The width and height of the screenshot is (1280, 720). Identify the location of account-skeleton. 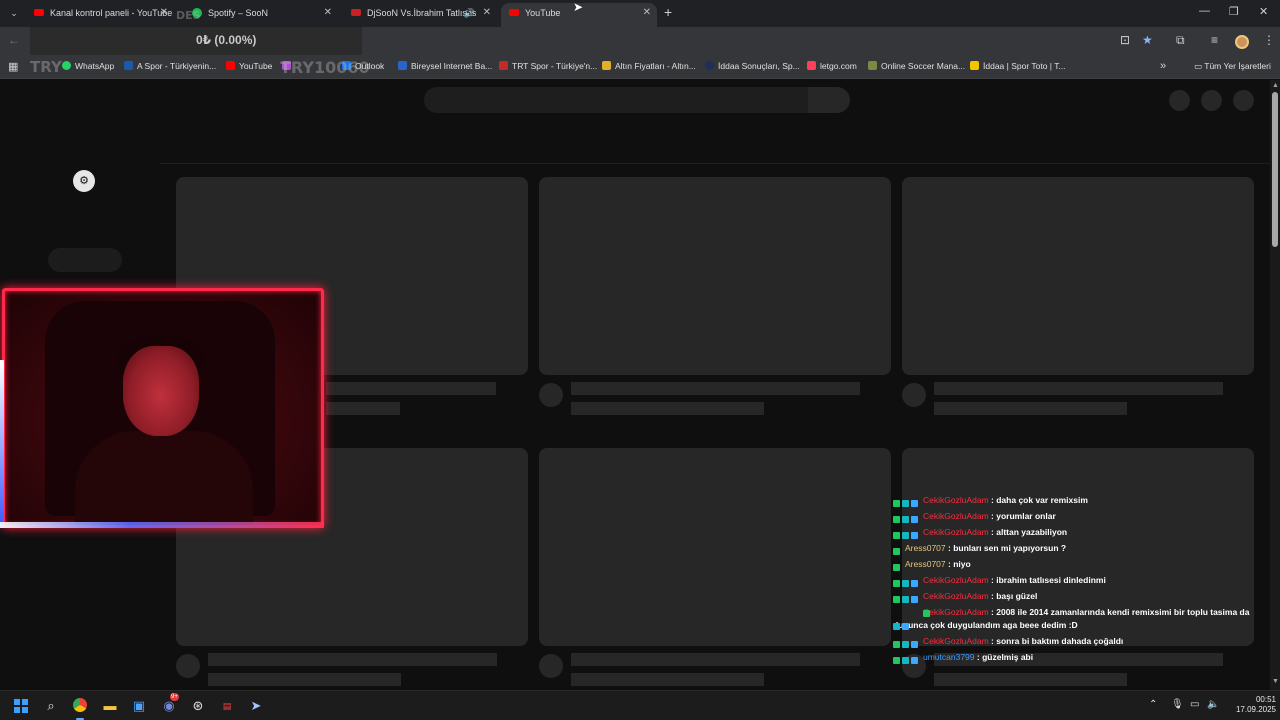
(1243, 100).